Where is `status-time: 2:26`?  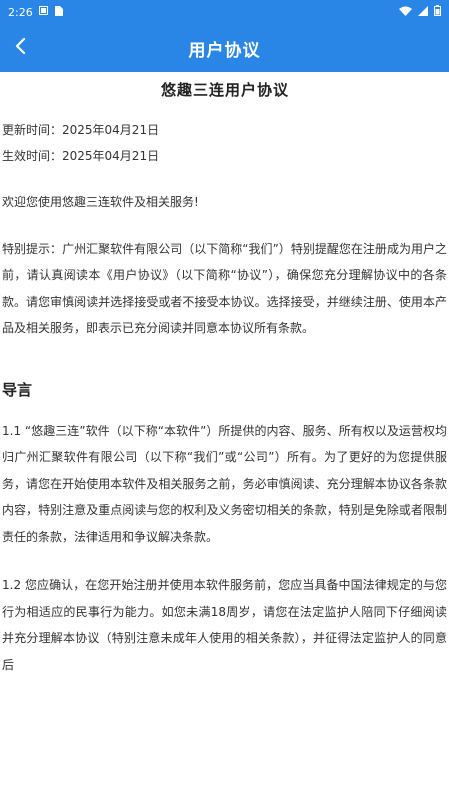 status-time: 2:26 is located at coordinates (20, 12).